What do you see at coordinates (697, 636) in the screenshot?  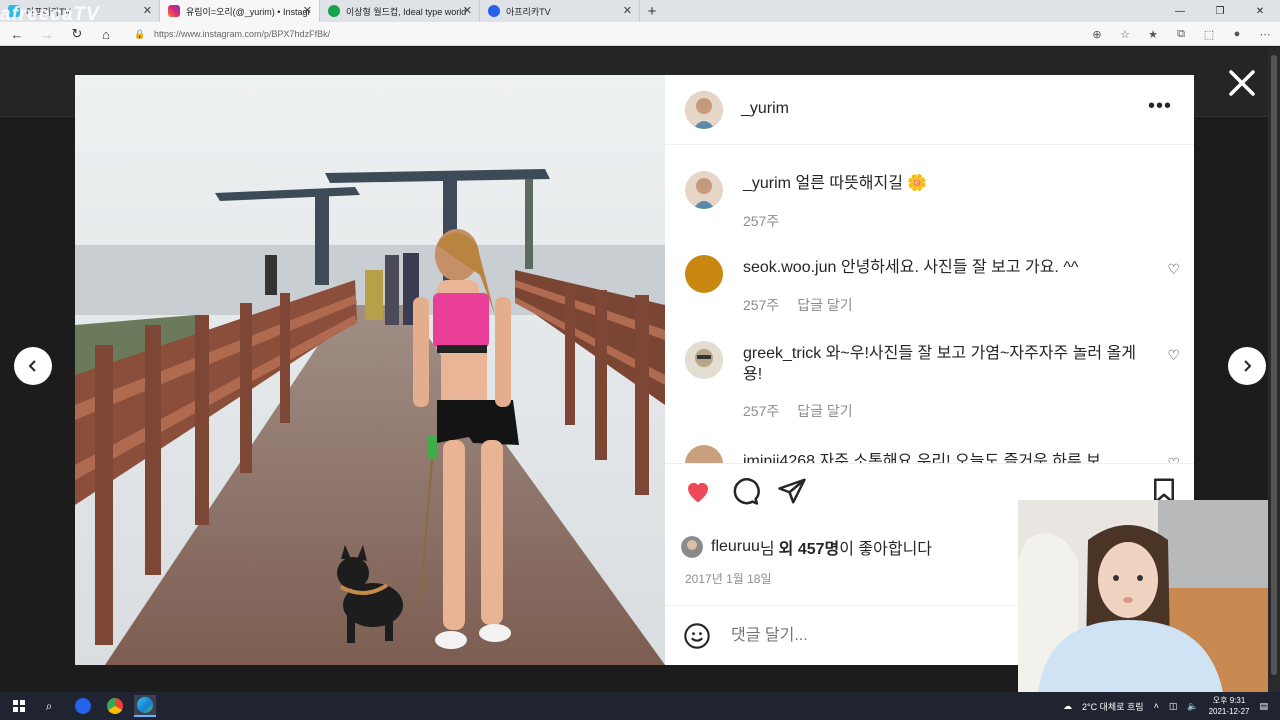 I see `emoji-smiley-icon` at bounding box center [697, 636].